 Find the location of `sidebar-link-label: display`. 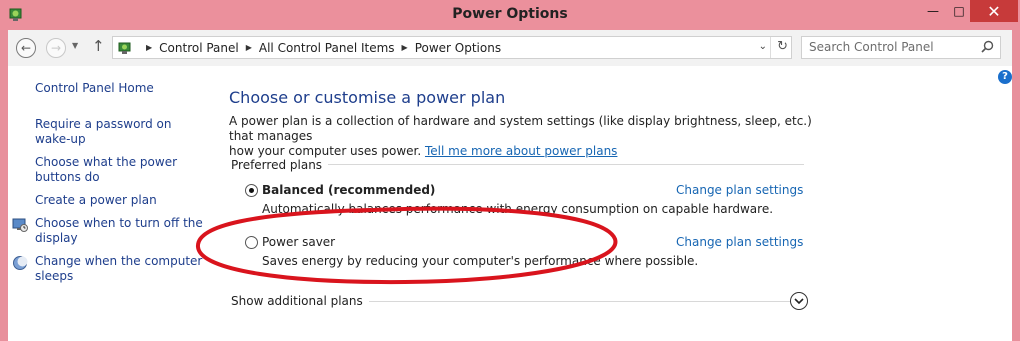

sidebar-link-label: display is located at coordinates (56, 238).